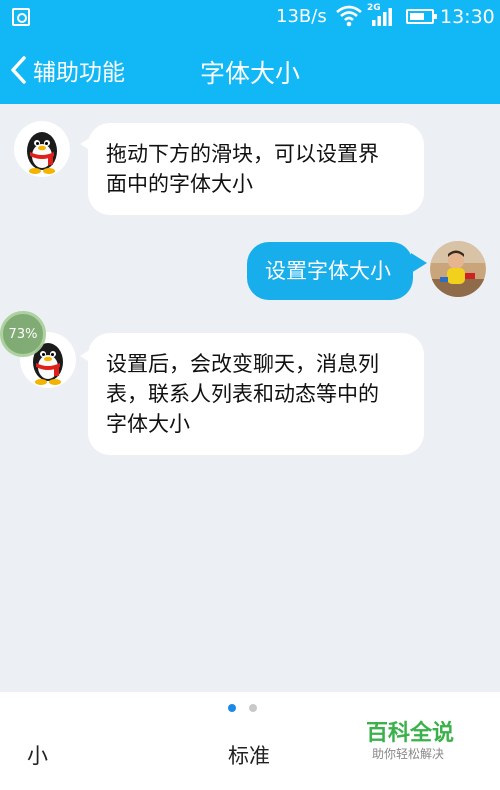 The height and width of the screenshot is (790, 500). Describe the element at coordinates (242, 154) in the screenshot. I see `message-line: 拖动下方的滑块，可以设置界` at that location.